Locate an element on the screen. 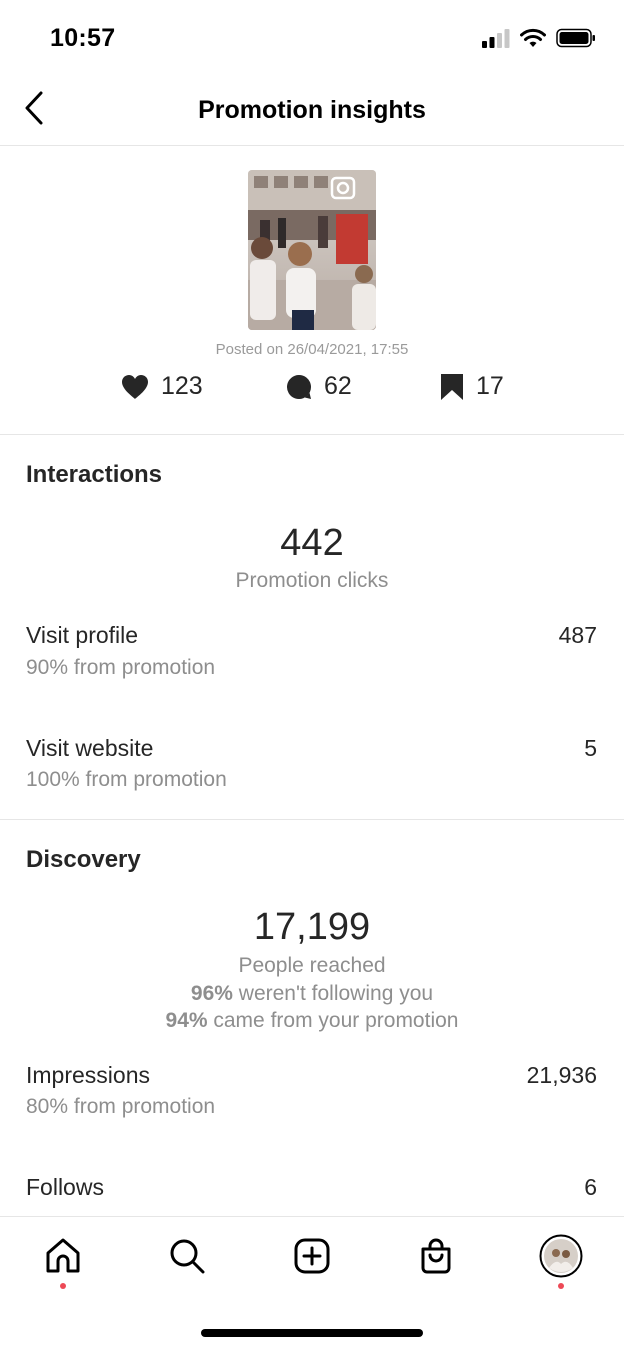 The height and width of the screenshot is (1350, 624). search-icon is located at coordinates (187, 1256).